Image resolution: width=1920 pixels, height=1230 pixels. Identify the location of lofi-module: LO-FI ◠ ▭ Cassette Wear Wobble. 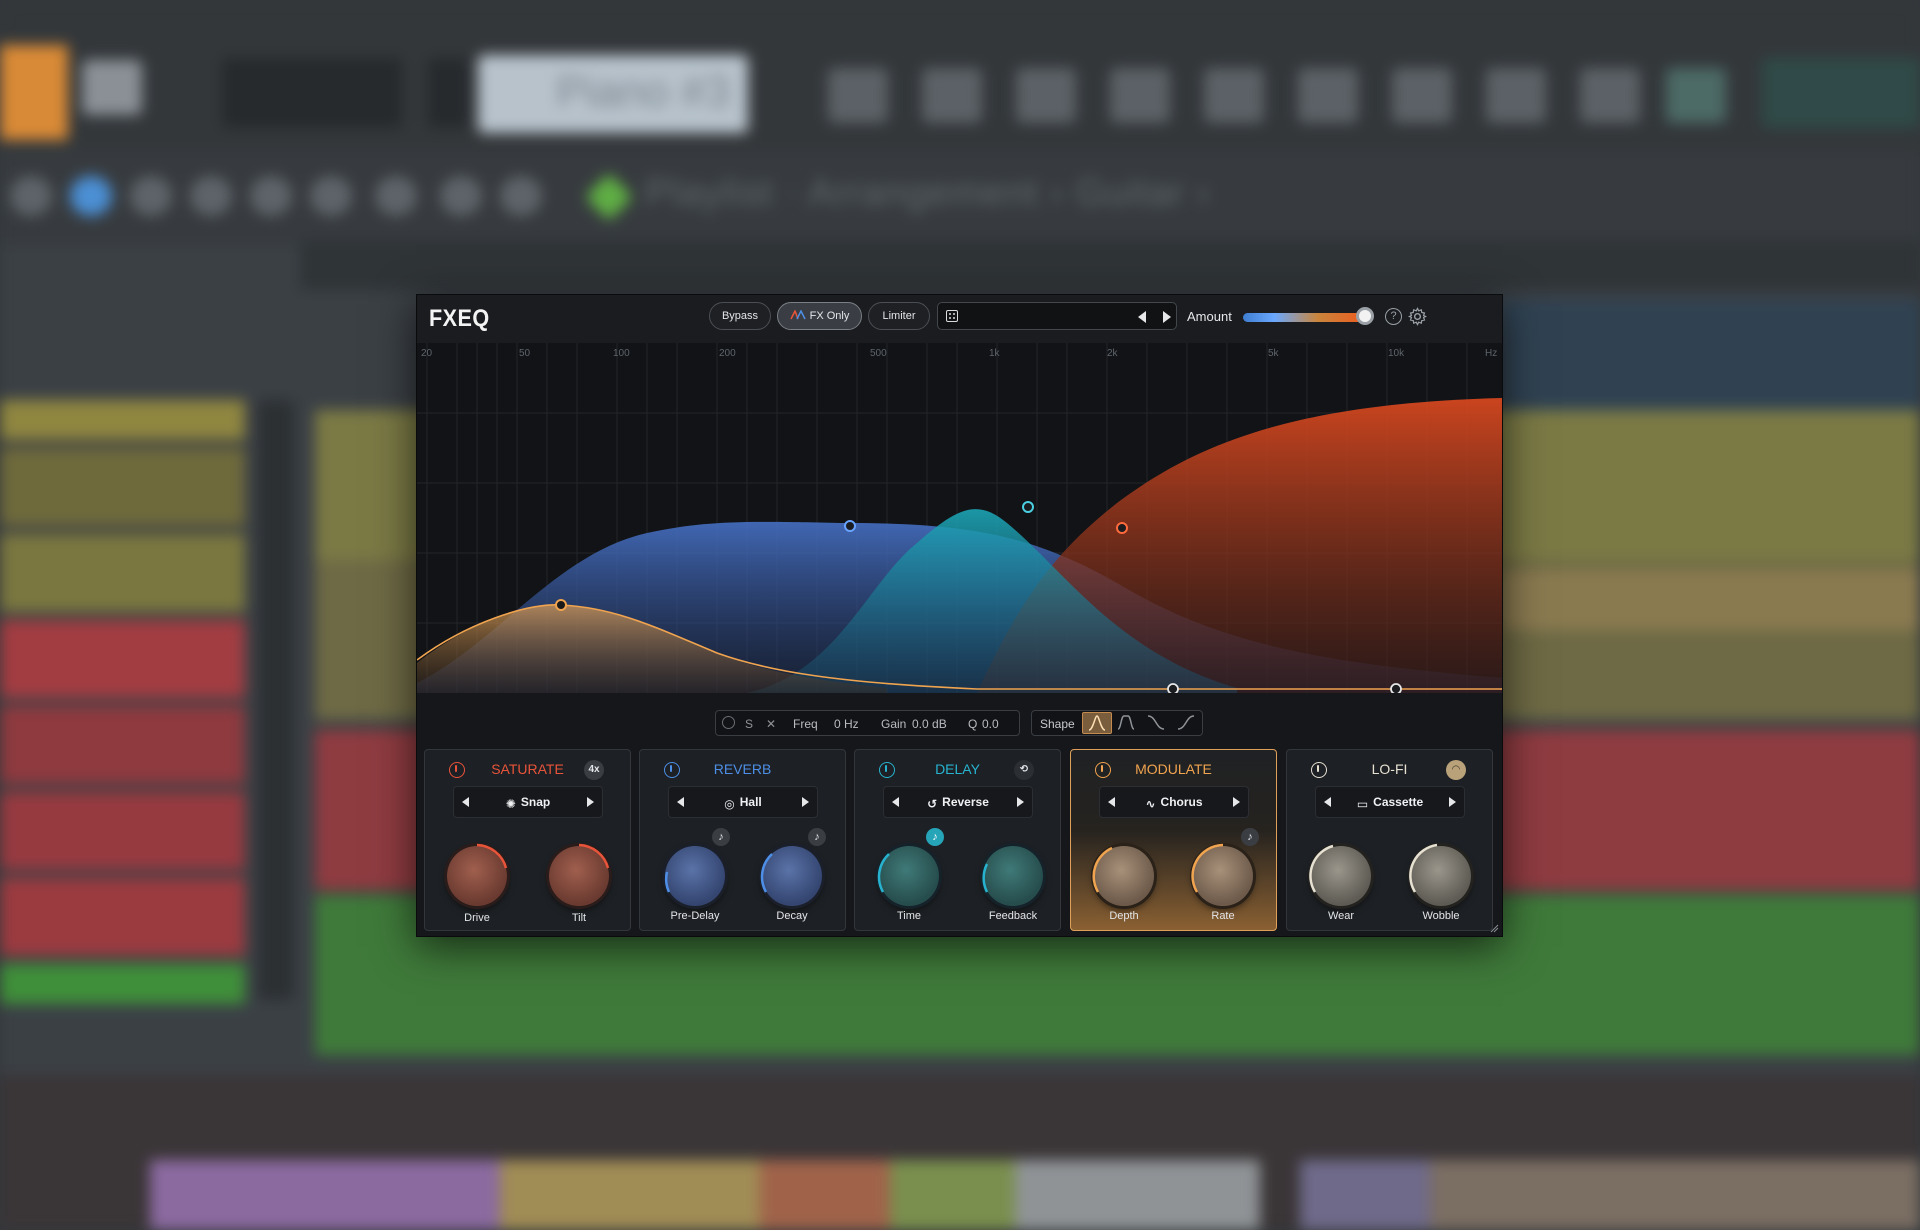
(1389, 840).